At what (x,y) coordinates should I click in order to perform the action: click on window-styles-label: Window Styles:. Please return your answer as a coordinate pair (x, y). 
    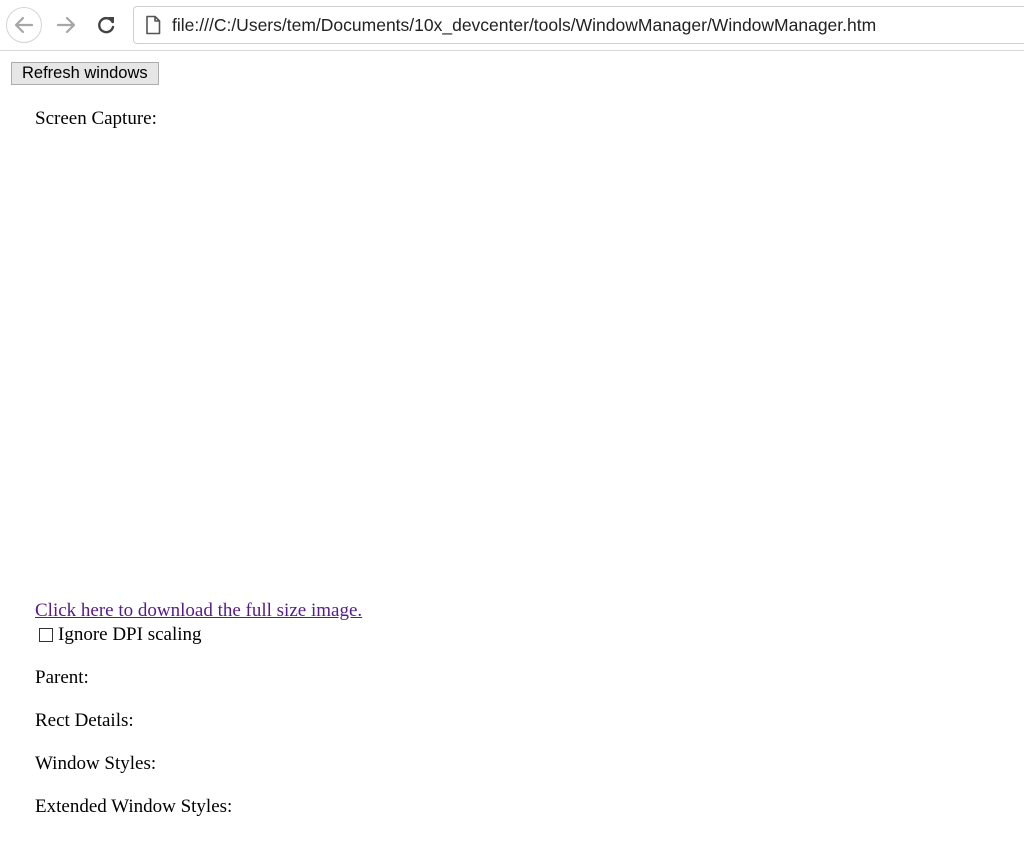
    Looking at the image, I should click on (96, 763).